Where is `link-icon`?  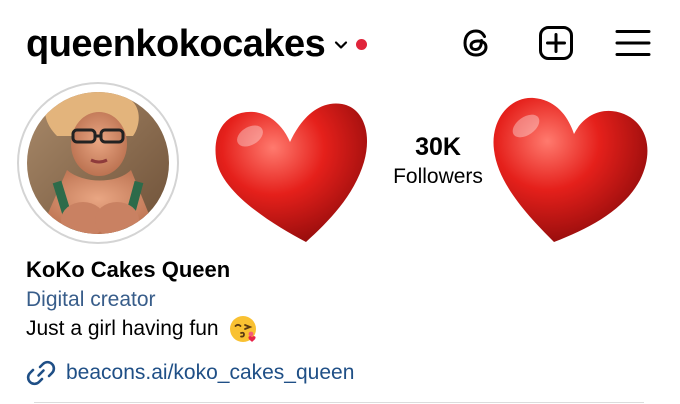
link-icon is located at coordinates (41, 373).